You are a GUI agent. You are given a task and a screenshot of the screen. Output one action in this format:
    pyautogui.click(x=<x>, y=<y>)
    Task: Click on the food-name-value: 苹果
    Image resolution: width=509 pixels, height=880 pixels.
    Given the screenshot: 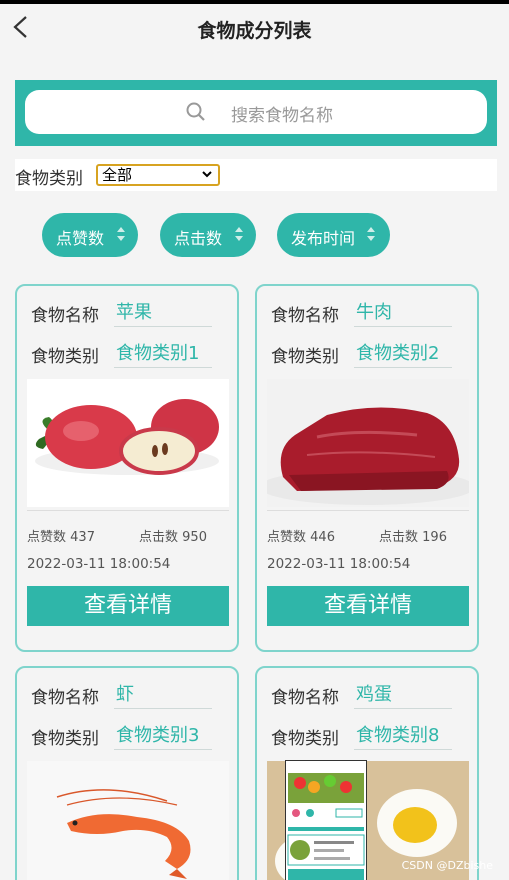 What is the action you would take?
    pyautogui.click(x=163, y=312)
    